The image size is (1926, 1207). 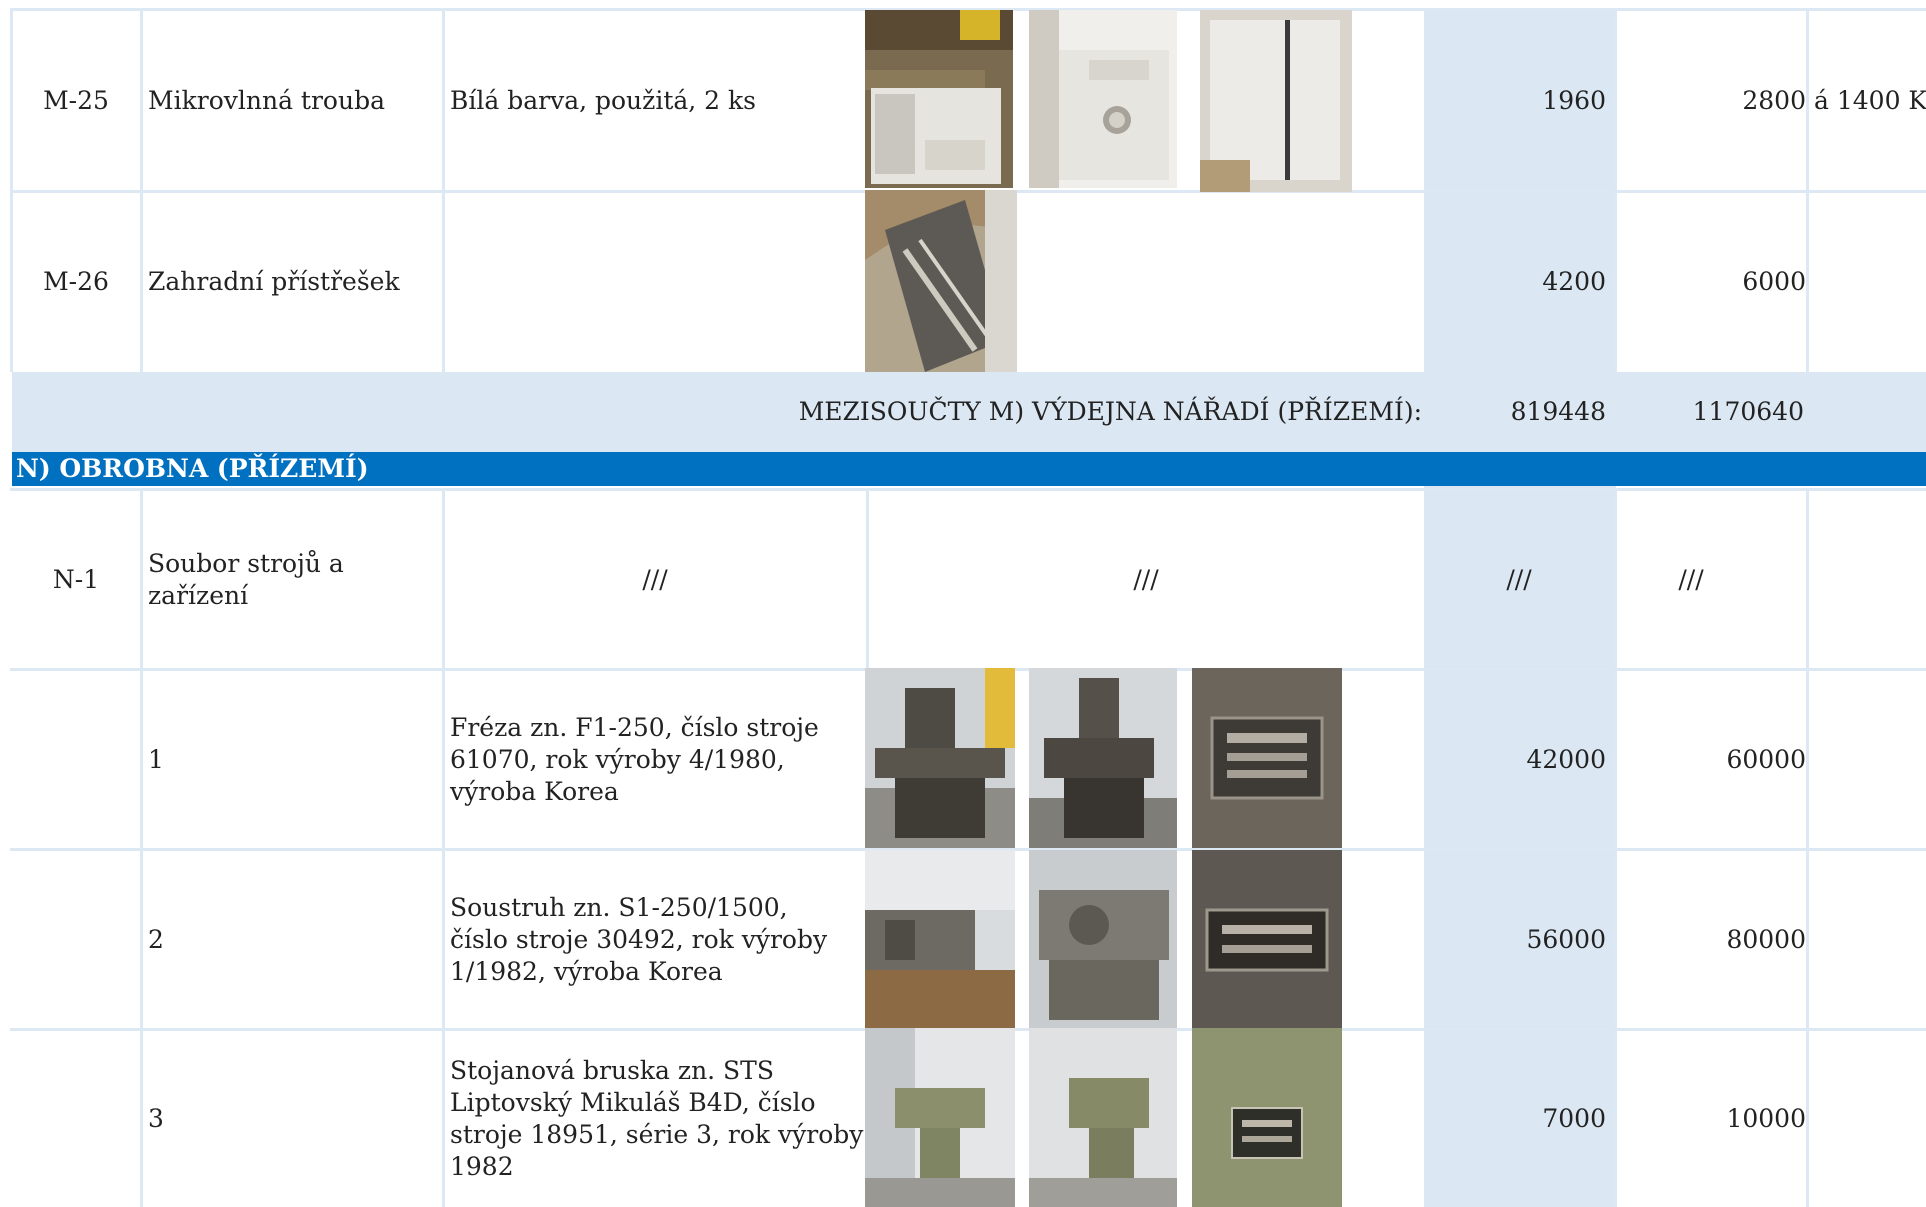 I want to click on subtotal-value-a: 819448, so click(x=1558, y=411).